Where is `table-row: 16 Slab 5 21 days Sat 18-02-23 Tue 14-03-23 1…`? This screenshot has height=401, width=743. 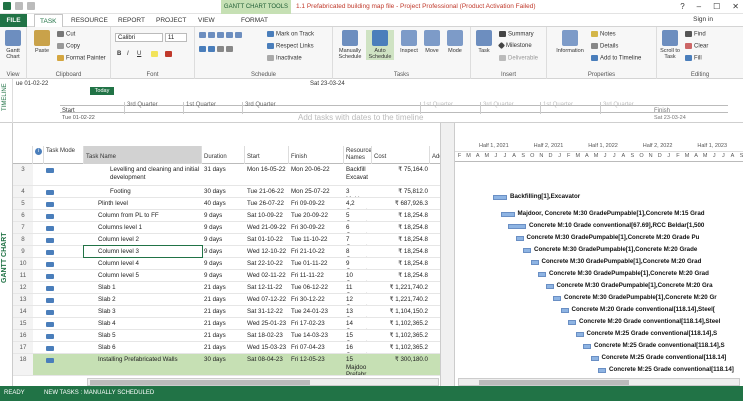
table-row: 16 Slab 5 21 days Sat 18-02-23 Tue 14-03-23 1… is located at coordinates (226, 336).